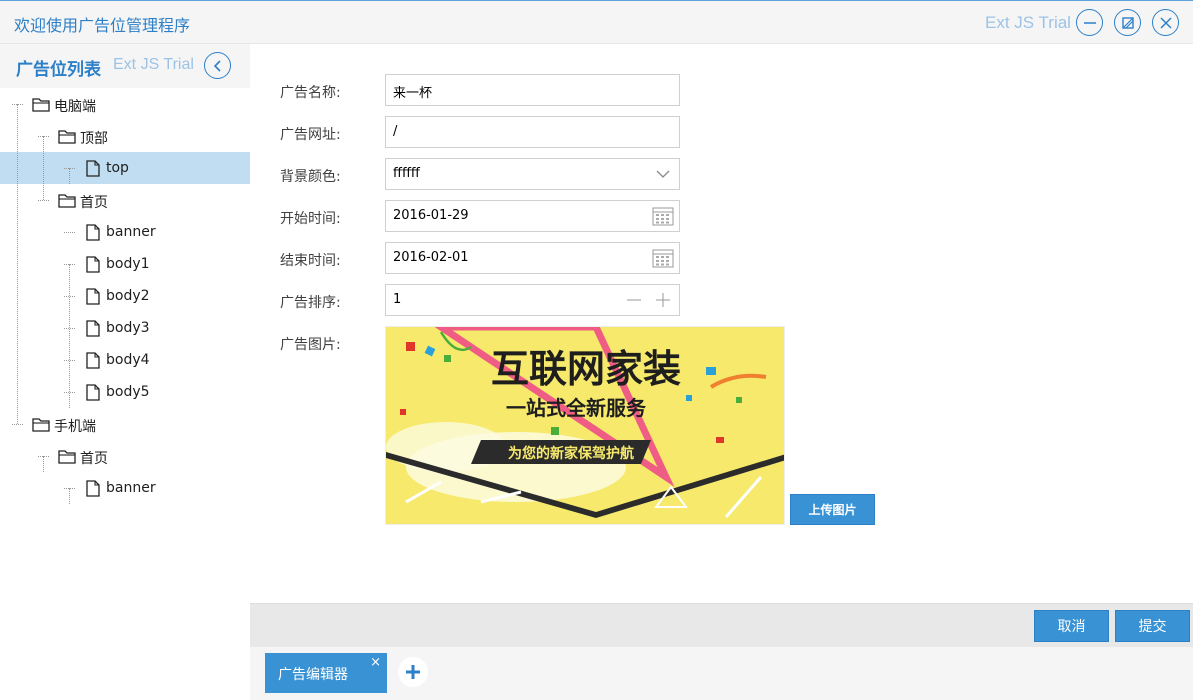 The height and width of the screenshot is (700, 1193). What do you see at coordinates (128, 328) in the screenshot?
I see `tree-node-label: body3` at bounding box center [128, 328].